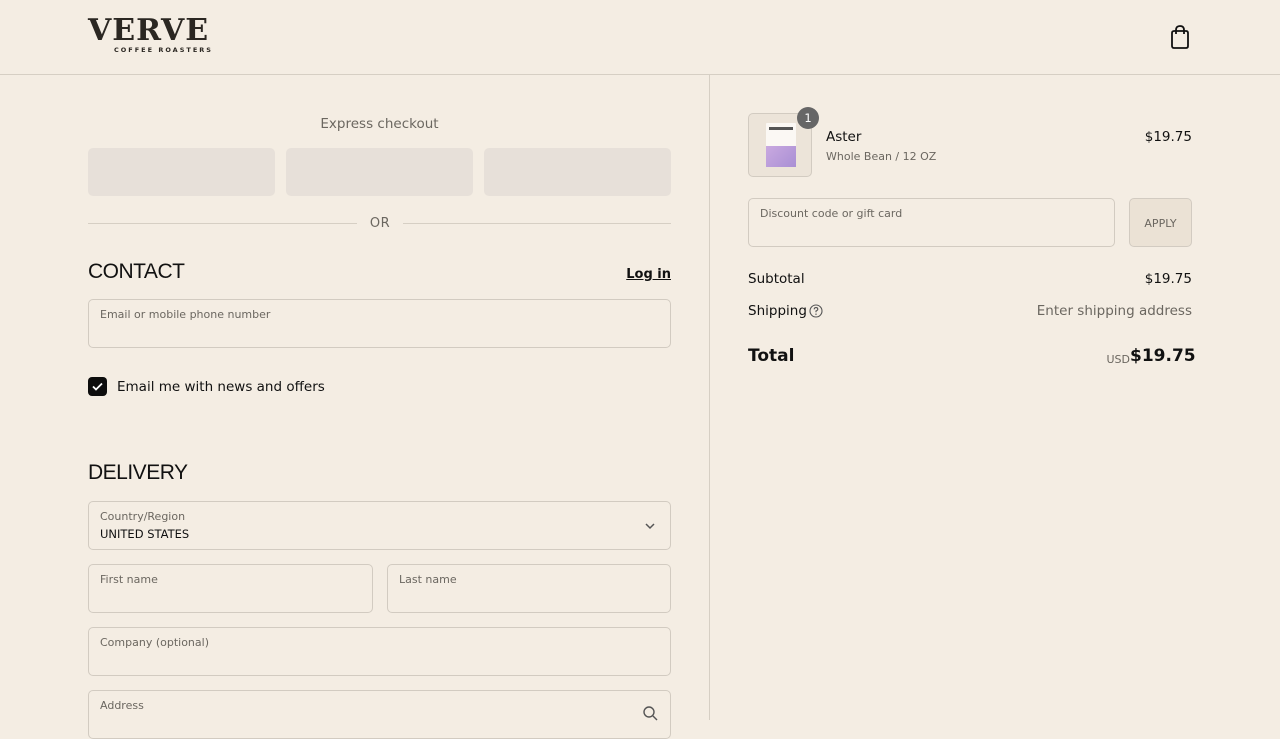 The image size is (1280, 739). Describe the element at coordinates (149, 30) in the screenshot. I see `logo-wordmark: VERVE` at that location.